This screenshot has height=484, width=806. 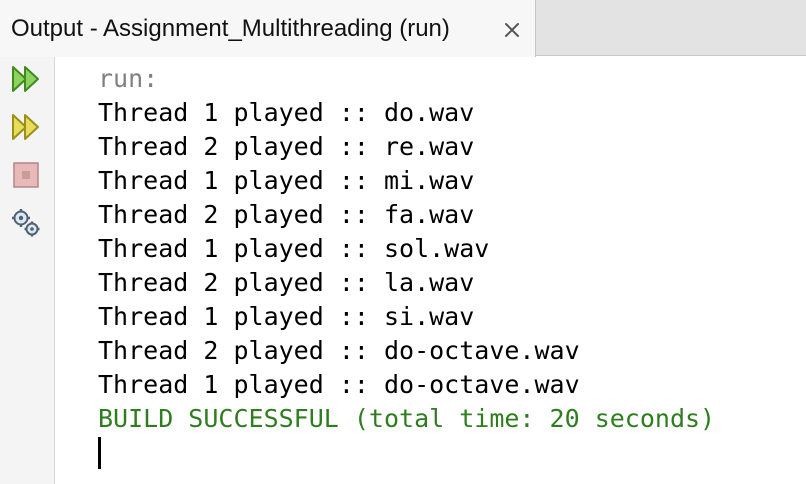 What do you see at coordinates (339, 384) in the screenshot?
I see `console-line: Thread 1 played :: do-octave.wav` at bounding box center [339, 384].